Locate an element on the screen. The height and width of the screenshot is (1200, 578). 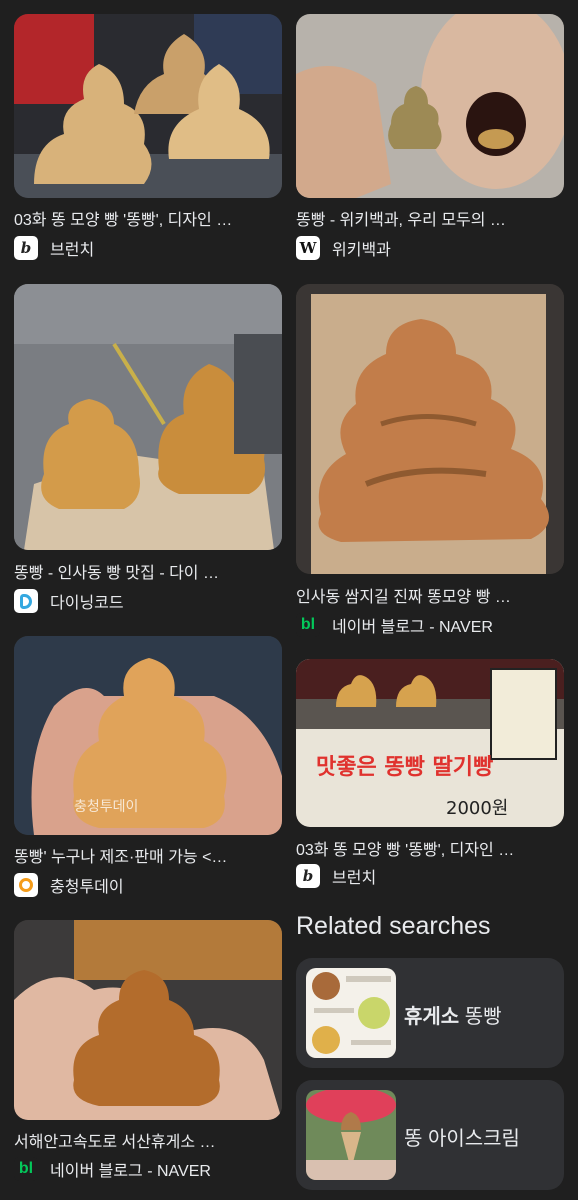
result-thumbnail: 맛좋은 똥빵 딸기빵 2000원 is located at coordinates (430, 743).